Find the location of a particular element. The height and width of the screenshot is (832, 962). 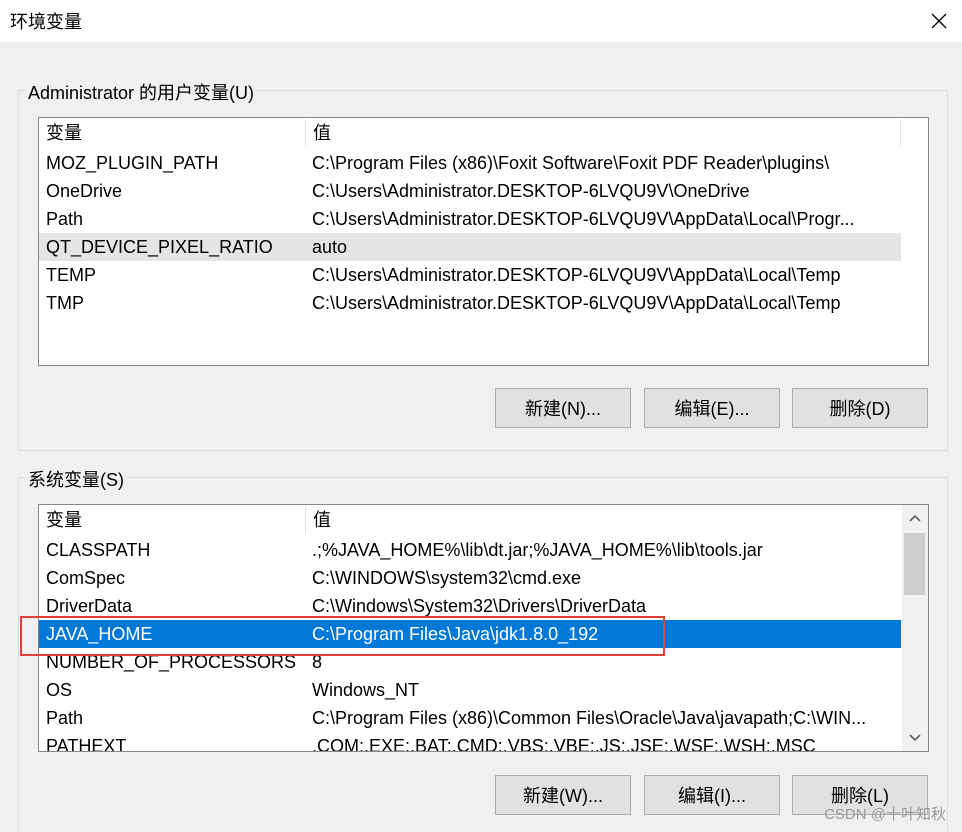

user-list-header: 变量 值 is located at coordinates (483, 133).